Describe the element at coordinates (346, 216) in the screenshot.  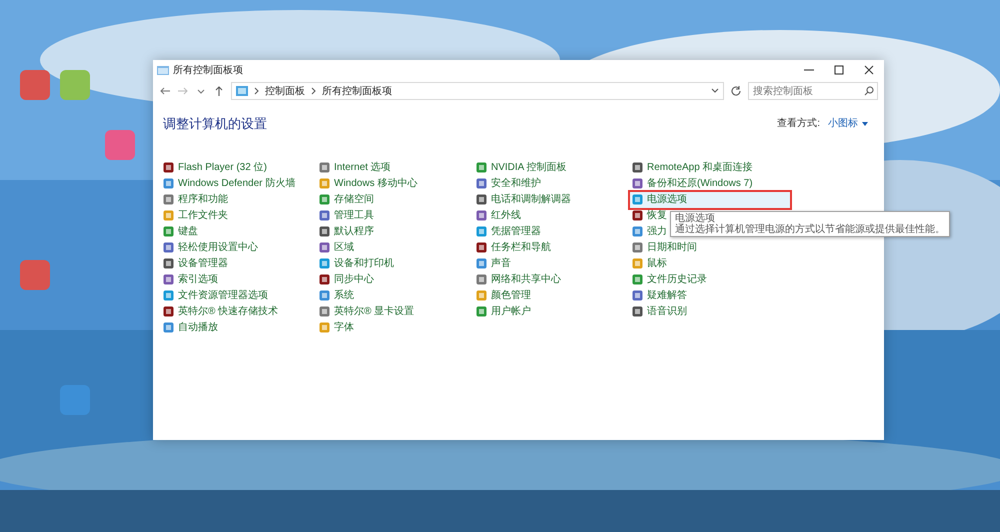
I see `control-panel-item: 管理工具` at that location.